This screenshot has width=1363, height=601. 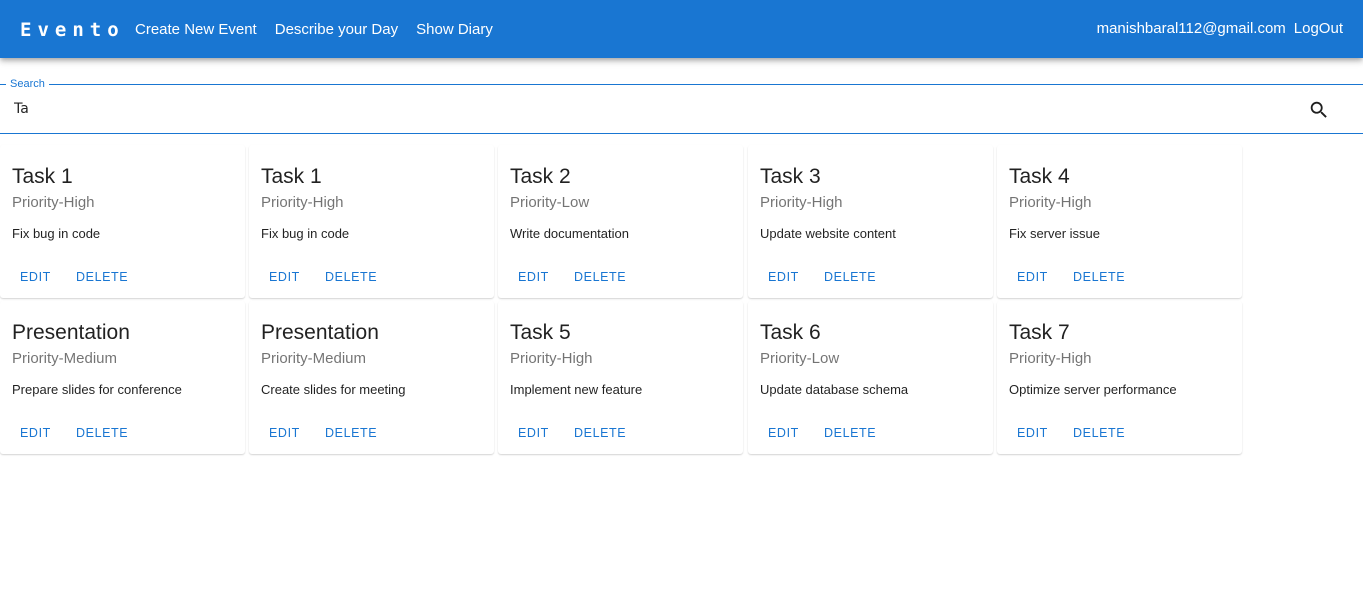 What do you see at coordinates (454, 30) in the screenshot?
I see `nav-show-diary: Show Diary` at bounding box center [454, 30].